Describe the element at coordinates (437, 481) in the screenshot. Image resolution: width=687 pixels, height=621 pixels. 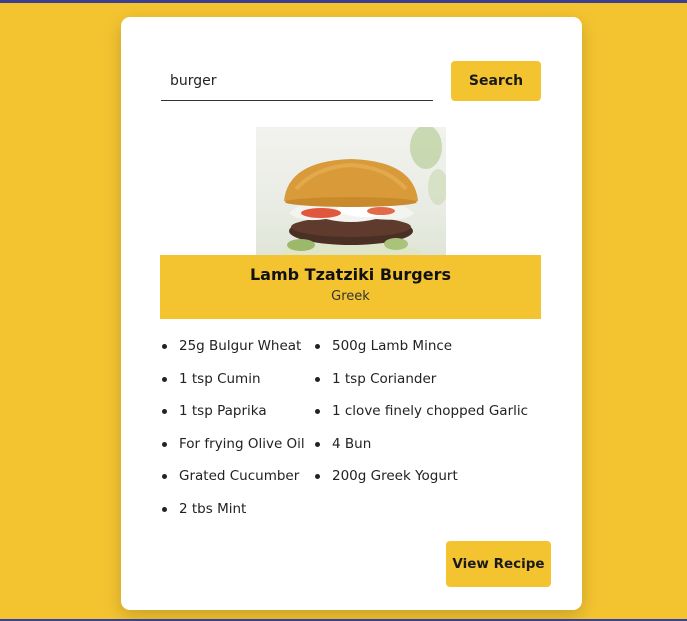
I see `ingredient-item: 200g Greek Yogurt` at that location.